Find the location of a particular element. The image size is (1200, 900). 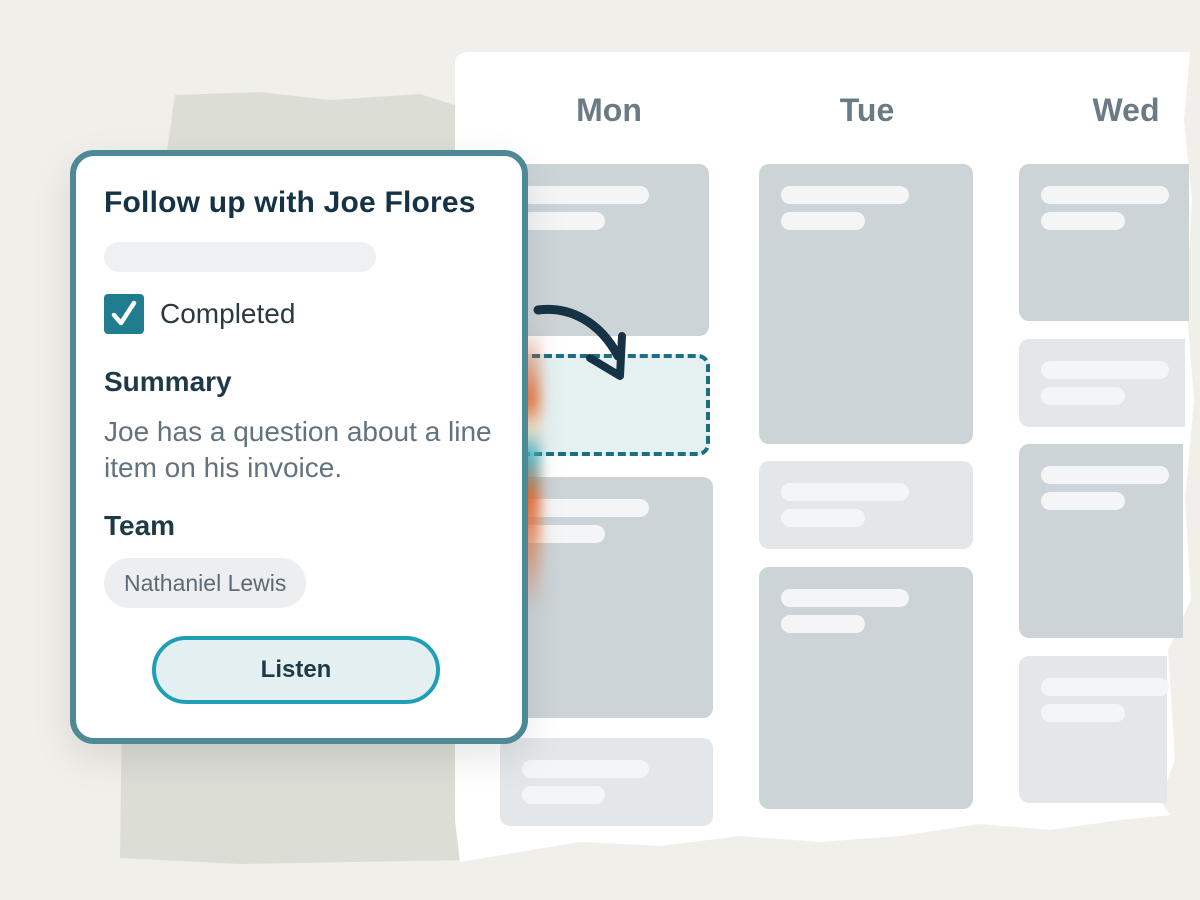

curved-arrow-icon is located at coordinates (579, 342).